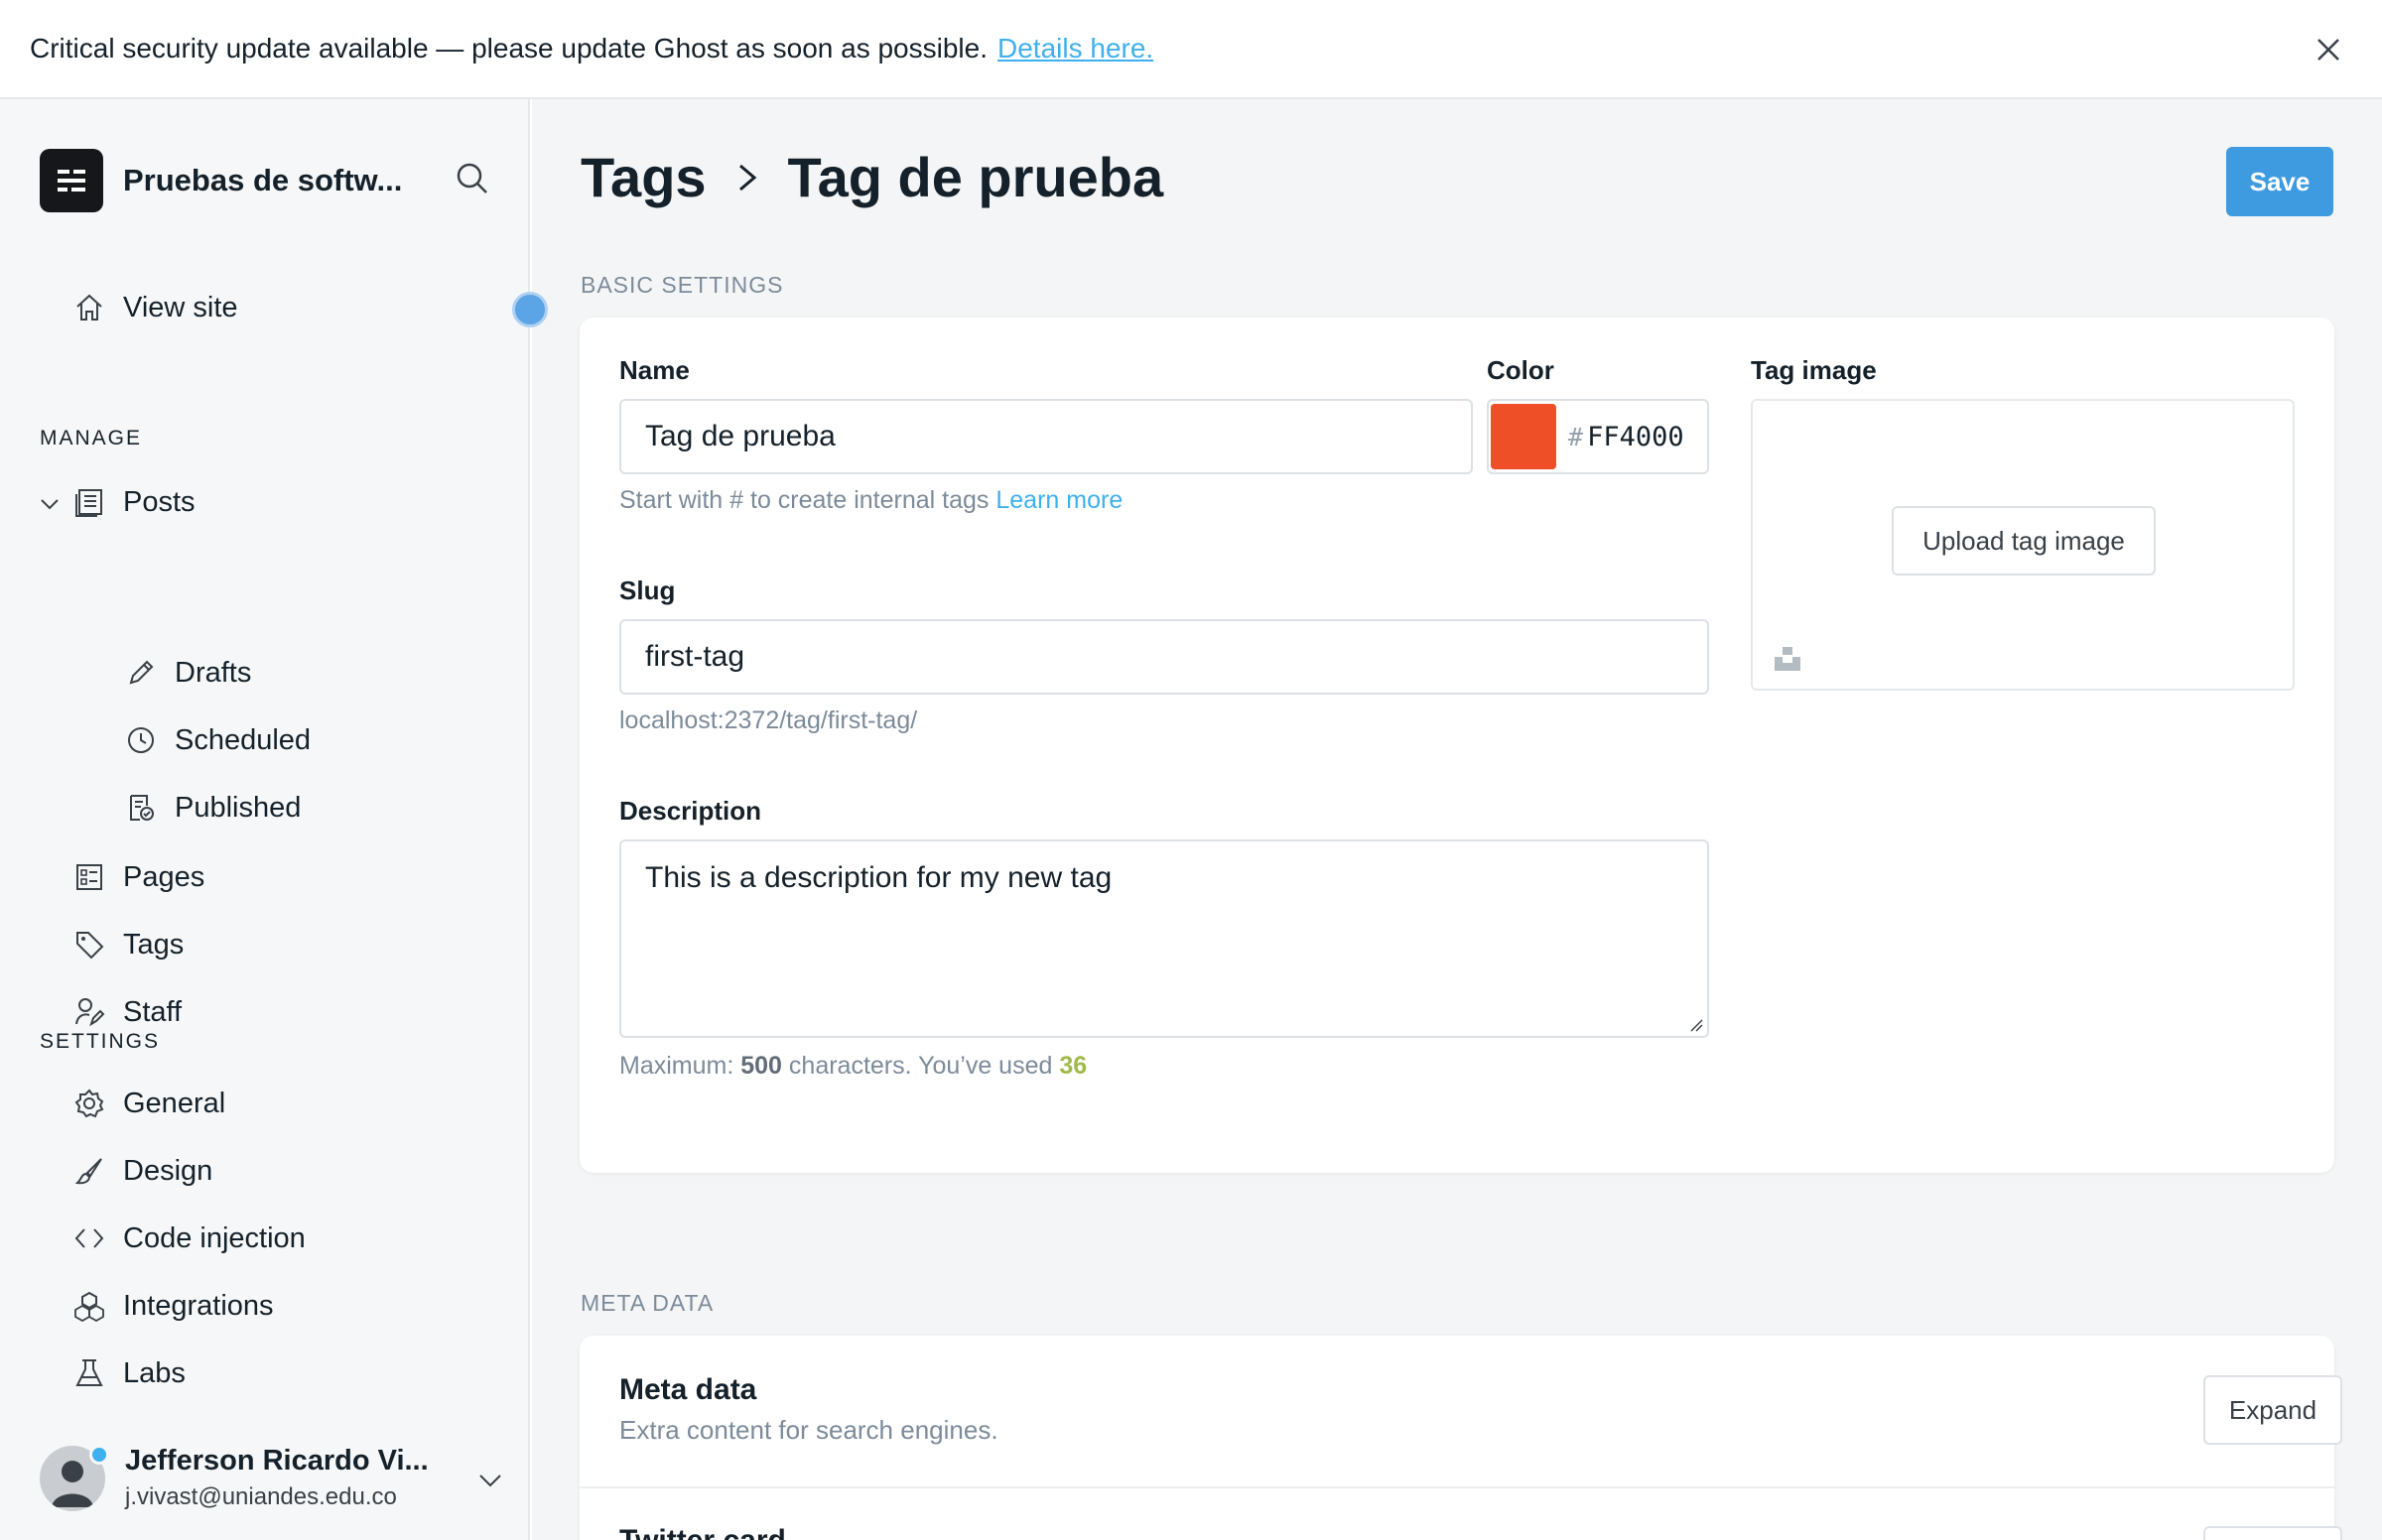 The width and height of the screenshot is (2382, 1540). I want to click on sidebar-item-label: Drafts, so click(213, 672).